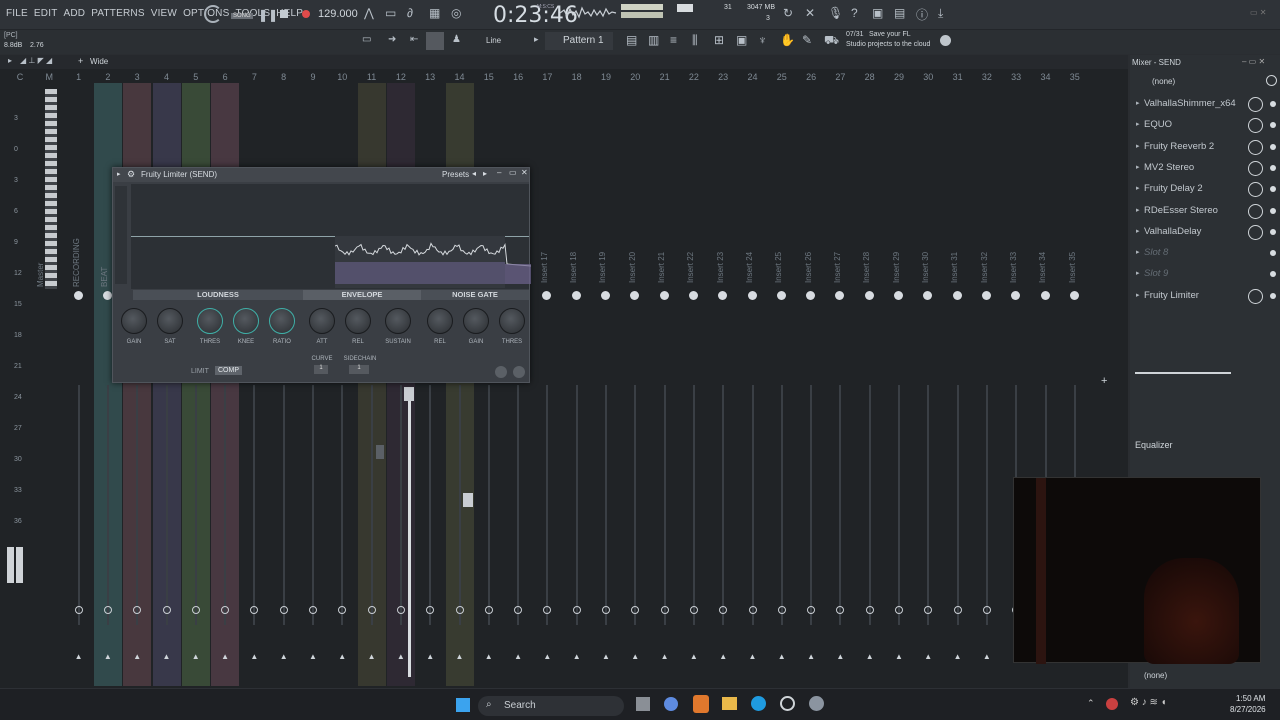 The image size is (1280, 720). What do you see at coordinates (577, 77) in the screenshot?
I see `channel-number-18: 18` at bounding box center [577, 77].